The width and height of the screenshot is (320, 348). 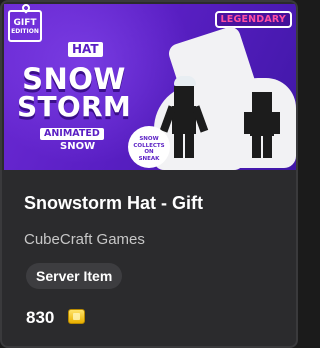 What do you see at coordinates (40, 317) in the screenshot?
I see `item-price: 830` at bounding box center [40, 317].